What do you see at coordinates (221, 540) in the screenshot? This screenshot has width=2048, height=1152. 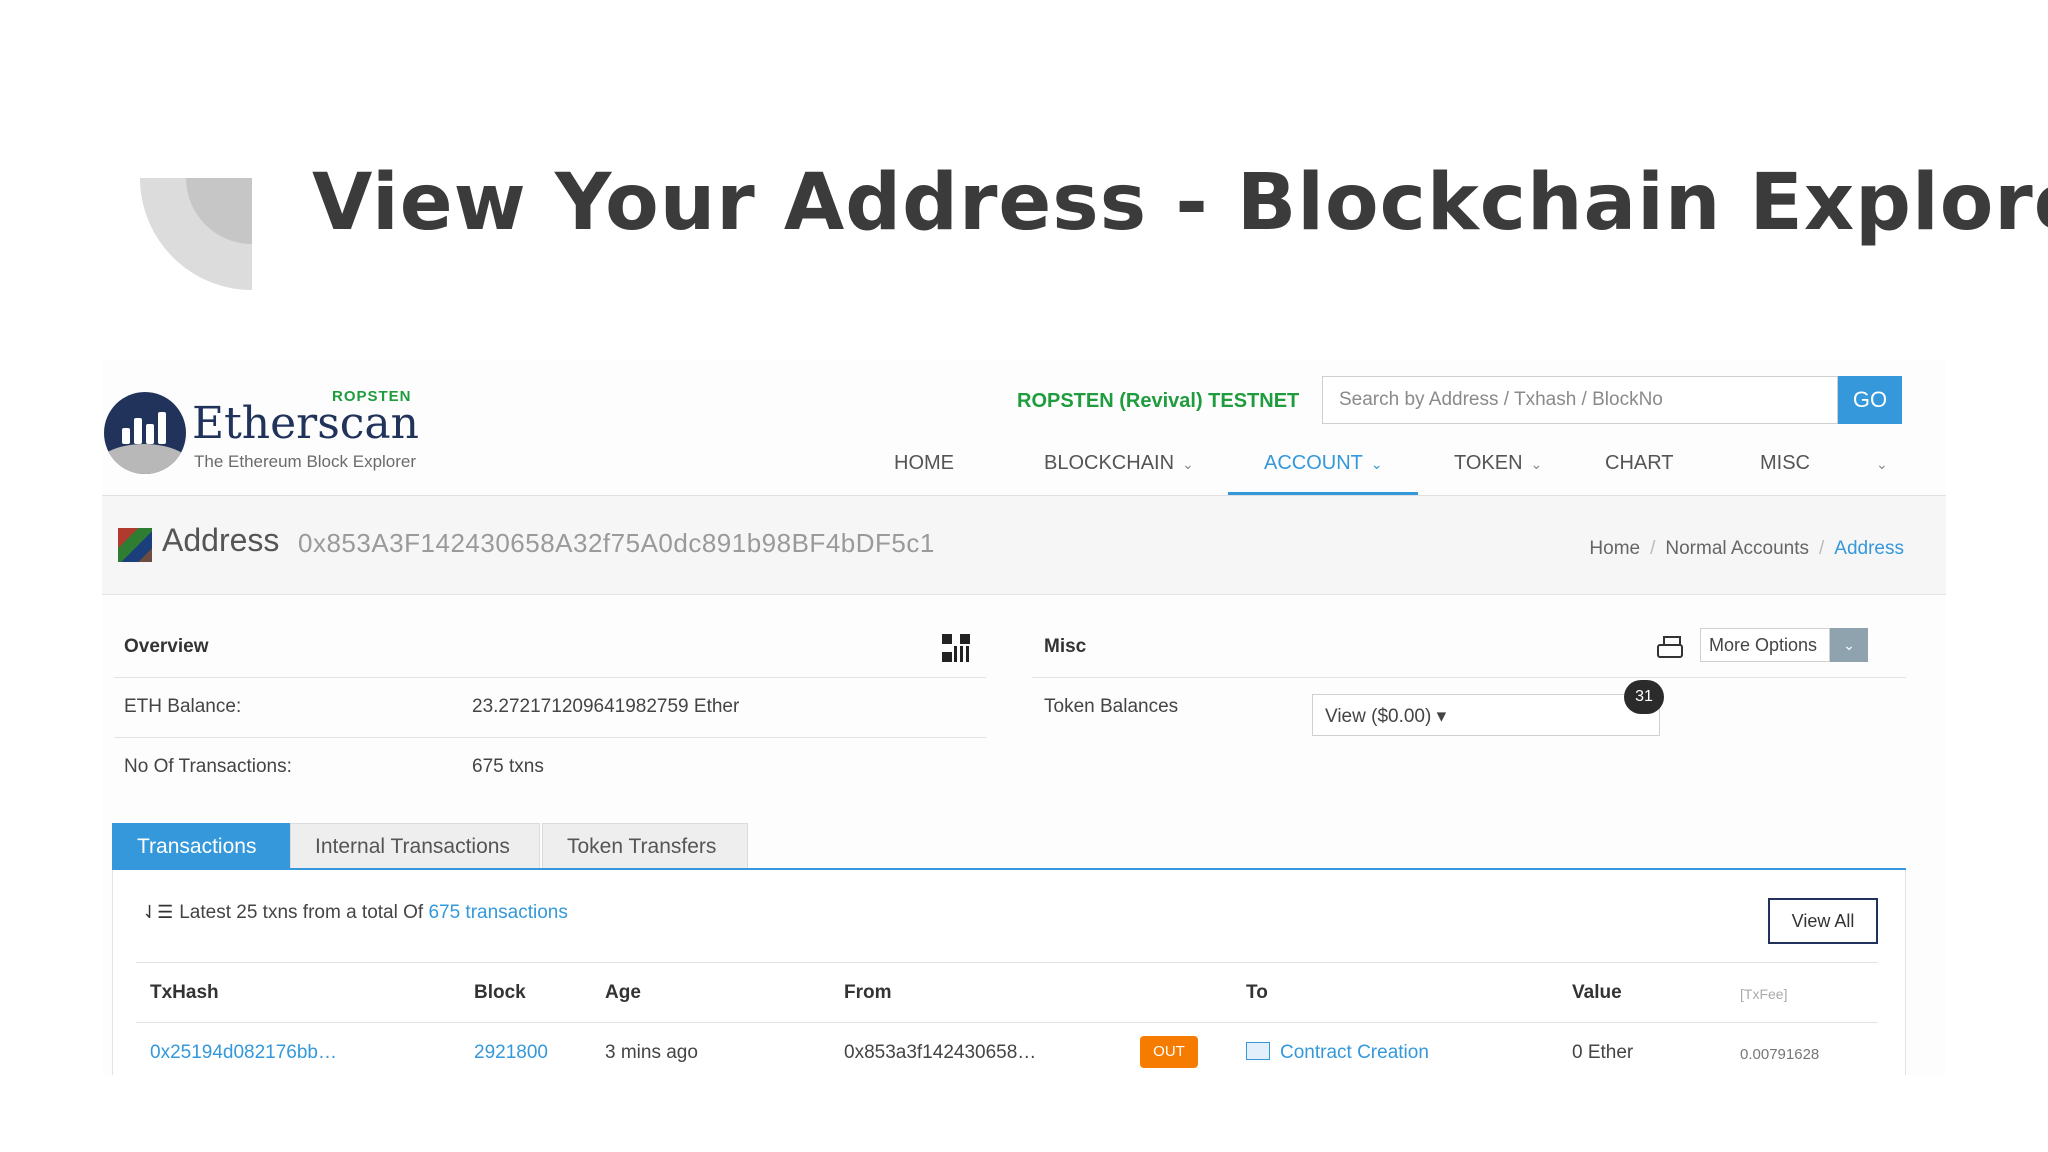 I see `address-label: Address` at bounding box center [221, 540].